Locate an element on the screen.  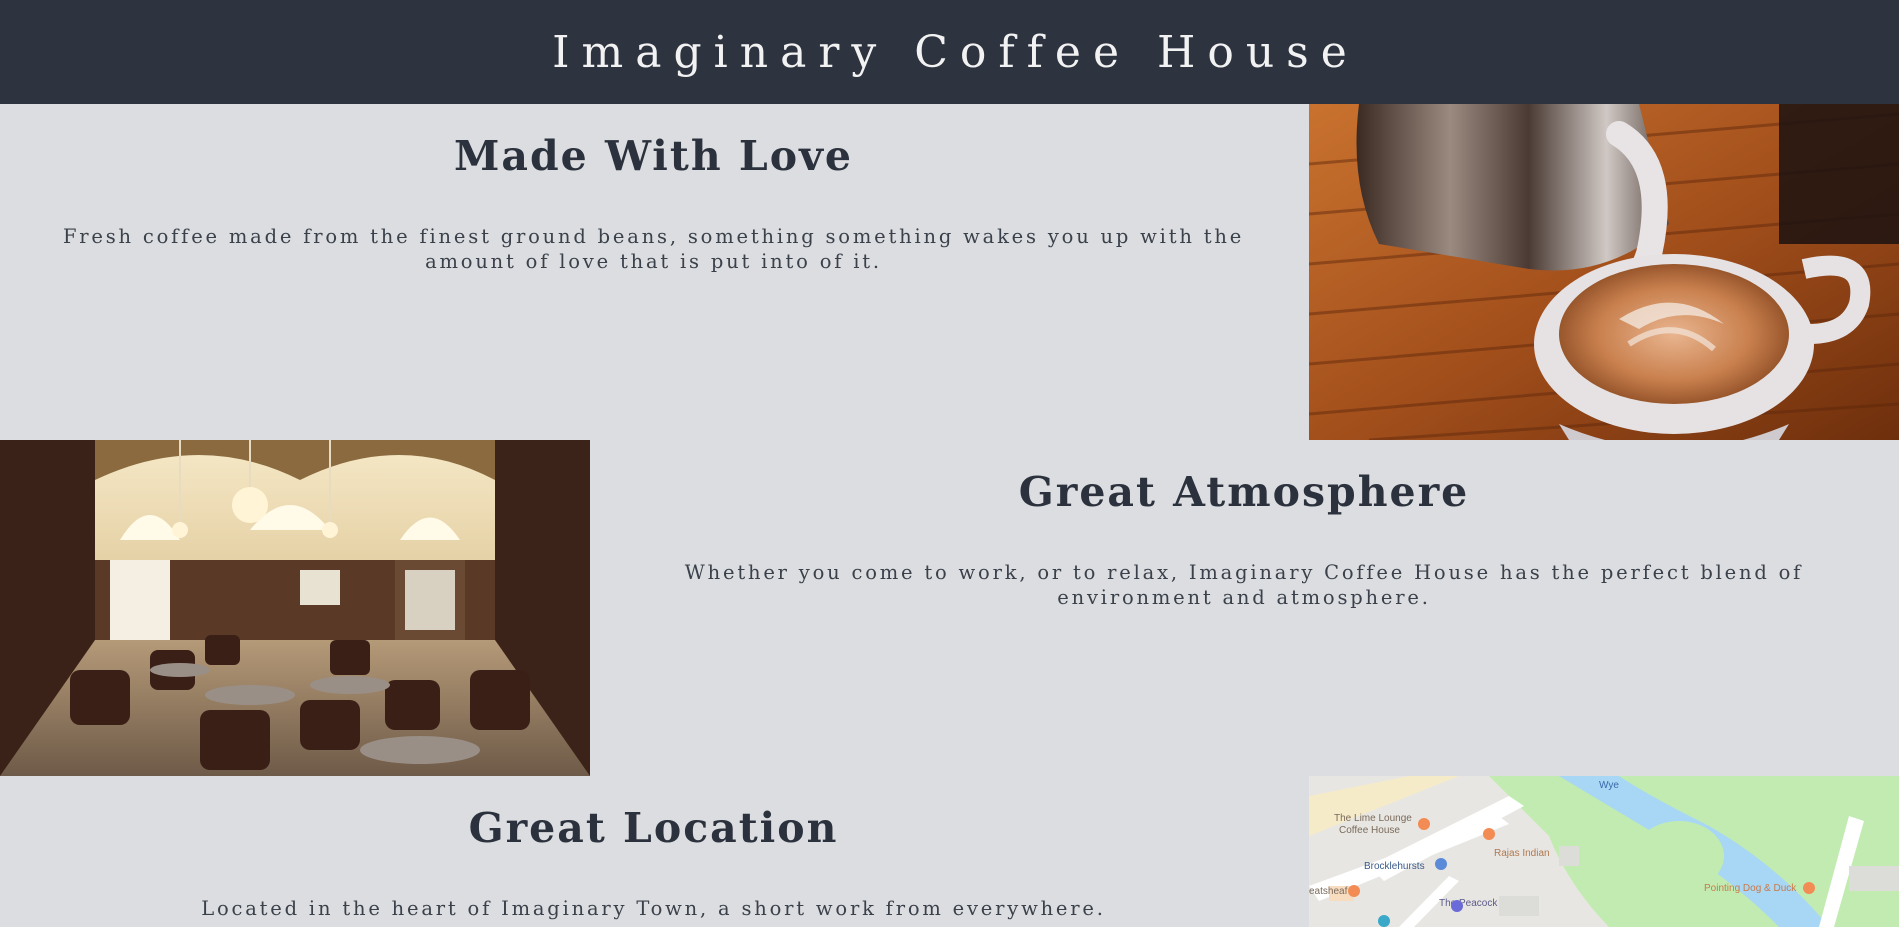
map-label: Rajas Indian is located at coordinates (1522, 853).